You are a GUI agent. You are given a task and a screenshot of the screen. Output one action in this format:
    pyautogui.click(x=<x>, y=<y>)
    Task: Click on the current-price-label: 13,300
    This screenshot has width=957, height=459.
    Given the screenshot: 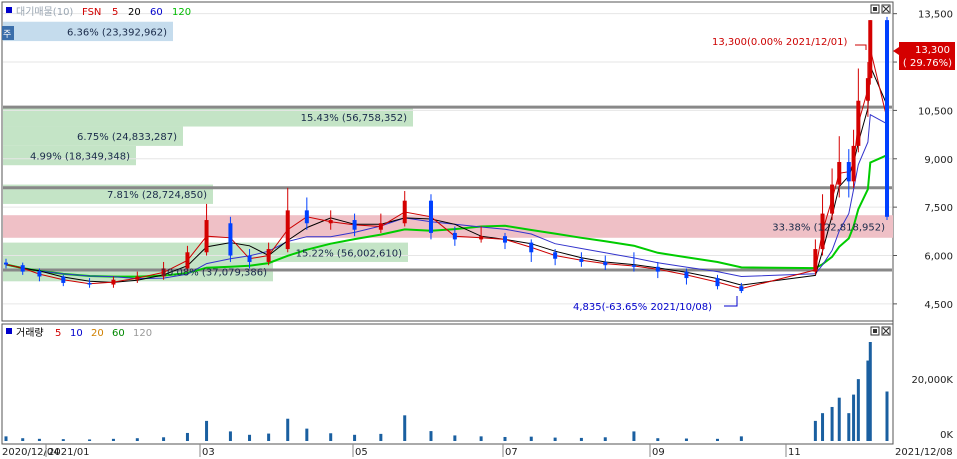 What is the action you would take?
    pyautogui.click(x=932, y=50)
    